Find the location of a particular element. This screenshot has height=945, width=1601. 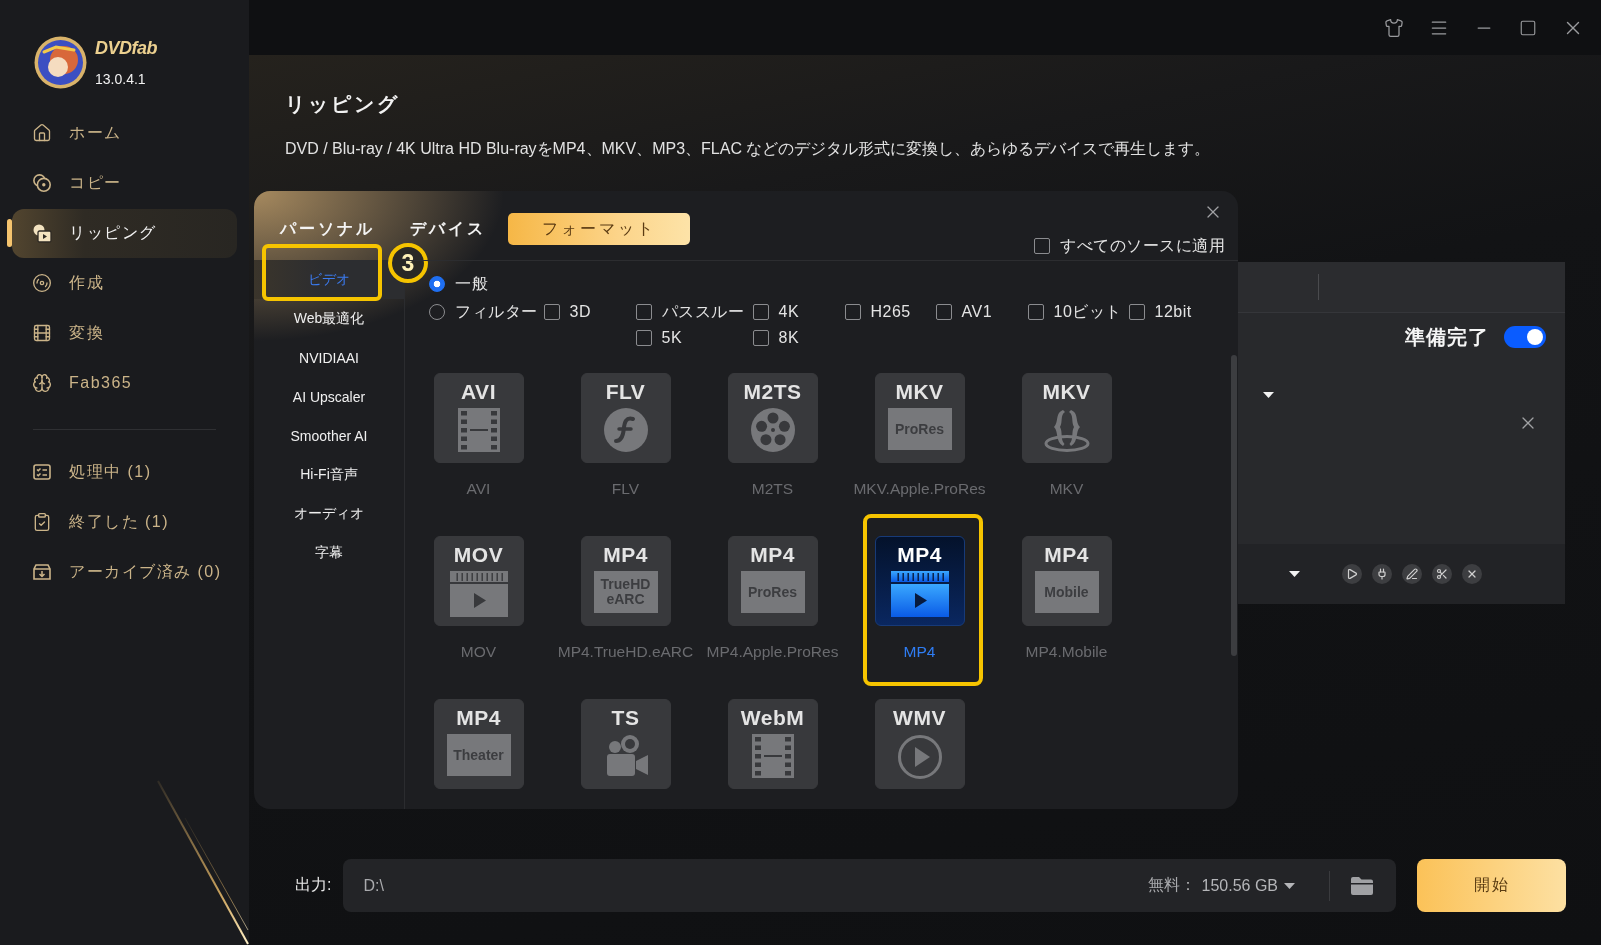

checkbox-label: 10ビット is located at coordinates (1087, 312).